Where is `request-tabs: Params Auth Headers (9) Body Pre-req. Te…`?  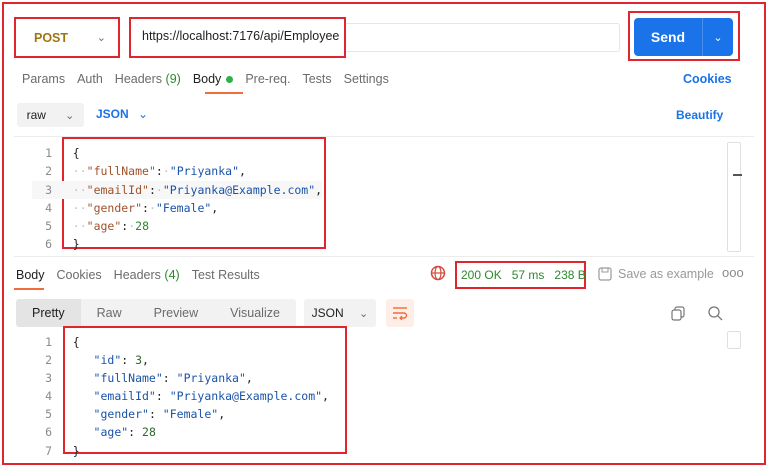
request-tabs: Params Auth Headers (9) Body Pre-req. Te… is located at coordinates (211, 79).